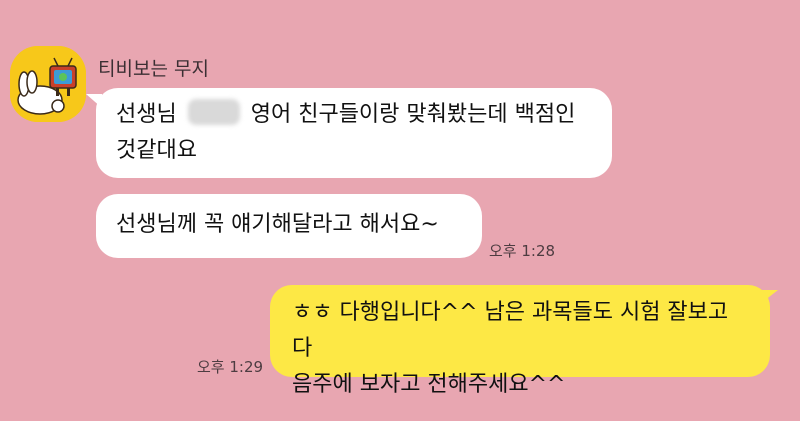  I want to click on muzi-watching-tv-icon, so click(48, 84).